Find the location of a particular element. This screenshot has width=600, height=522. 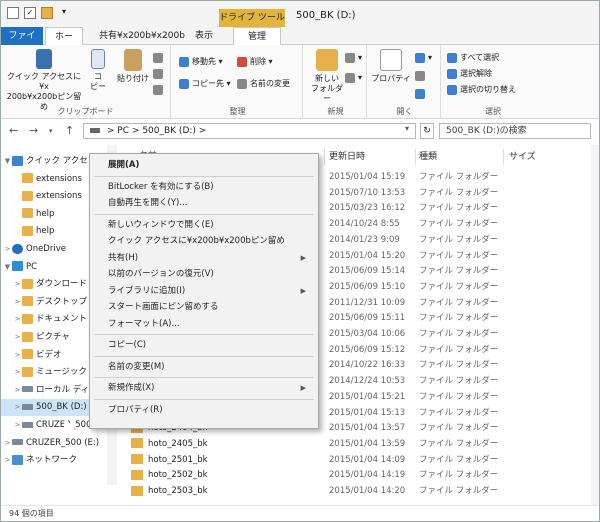

table-row: hoto_2405_bk 2015/01/04 13:59 ファイル フォルダー is located at coordinates (354, 444).